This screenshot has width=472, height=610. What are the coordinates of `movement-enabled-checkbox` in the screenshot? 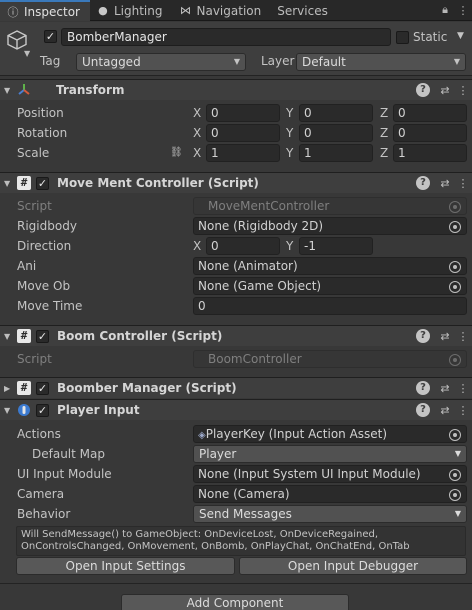 It's located at (42, 183).